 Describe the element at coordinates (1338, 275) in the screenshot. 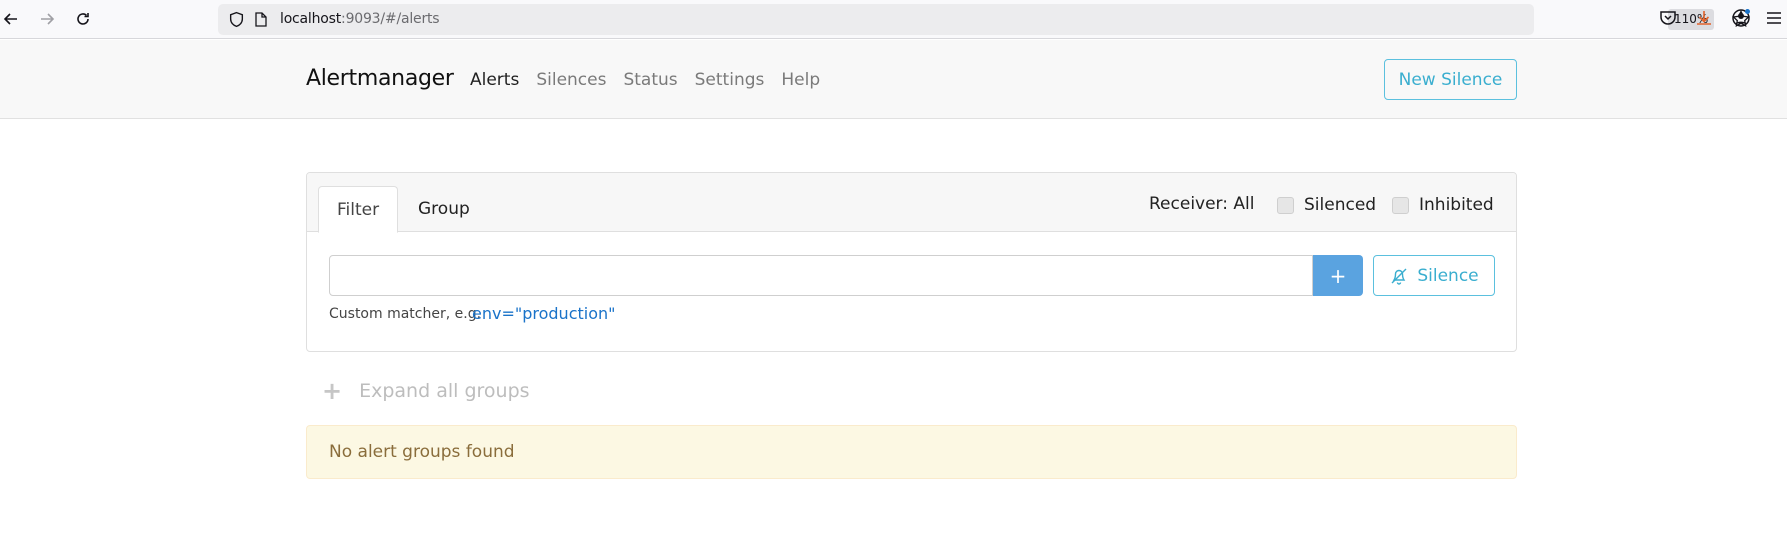

I see `add-matcher-button: +` at that location.